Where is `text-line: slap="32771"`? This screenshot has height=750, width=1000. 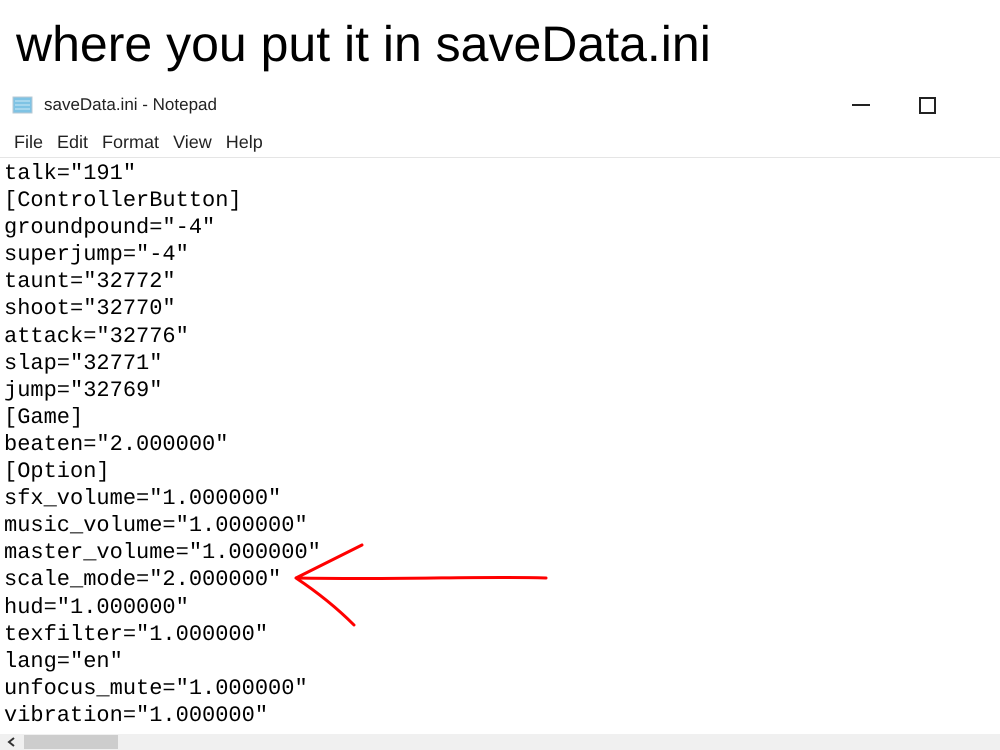 text-line: slap="32771" is located at coordinates (83, 363).